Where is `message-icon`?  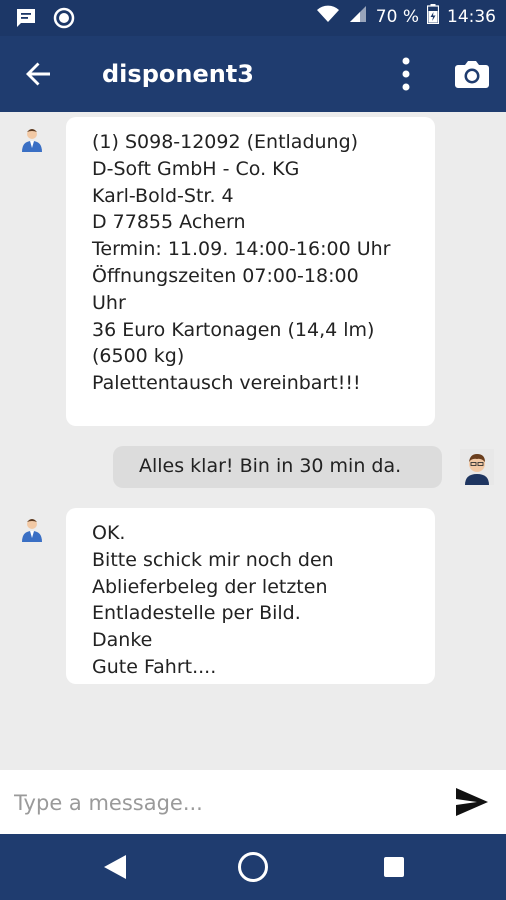
message-icon is located at coordinates (26, 20).